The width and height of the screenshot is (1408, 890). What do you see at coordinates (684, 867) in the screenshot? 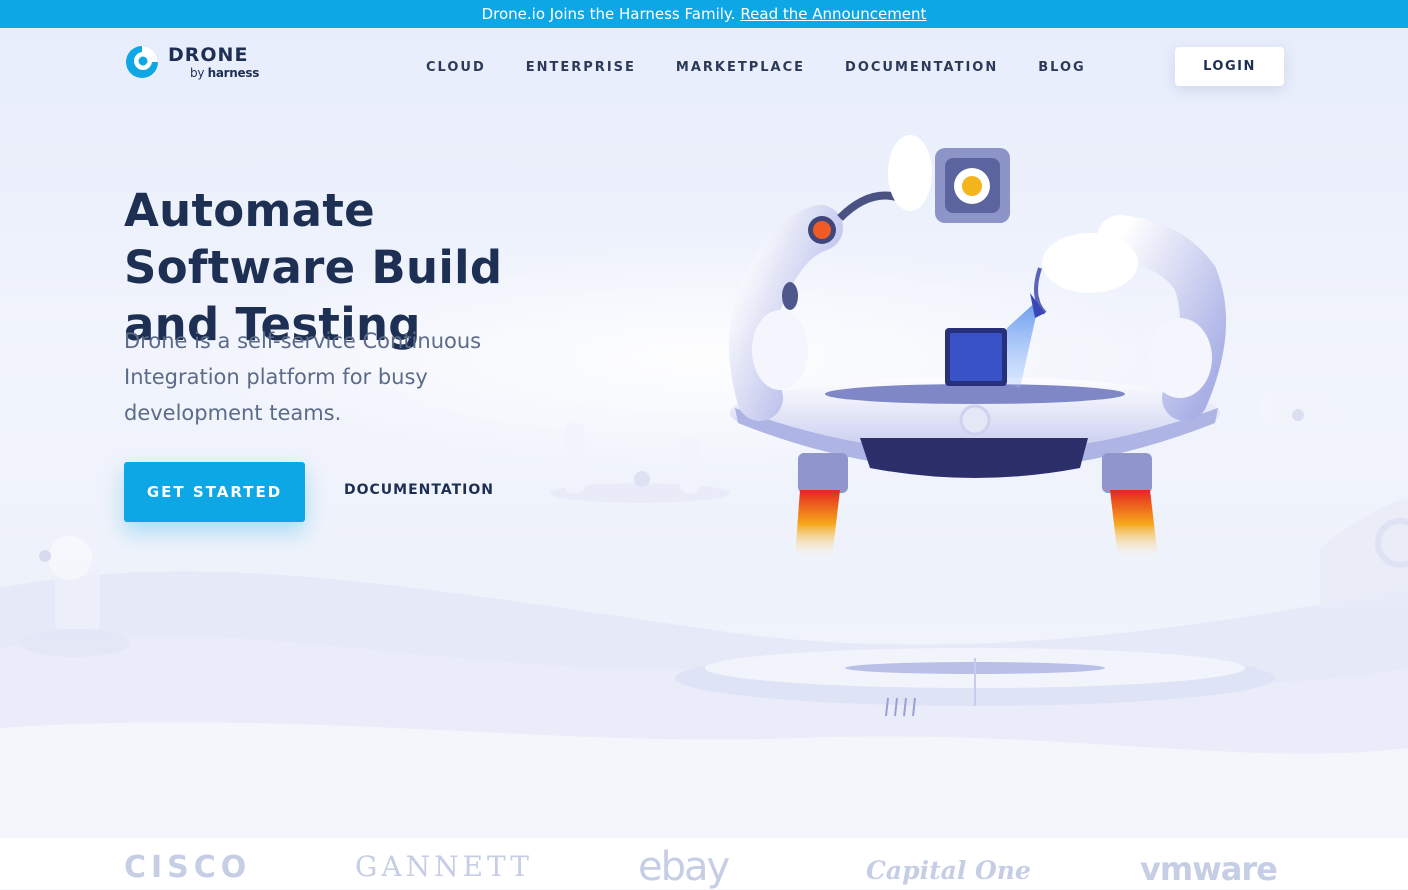
I see `logo-ebay: ebay` at bounding box center [684, 867].